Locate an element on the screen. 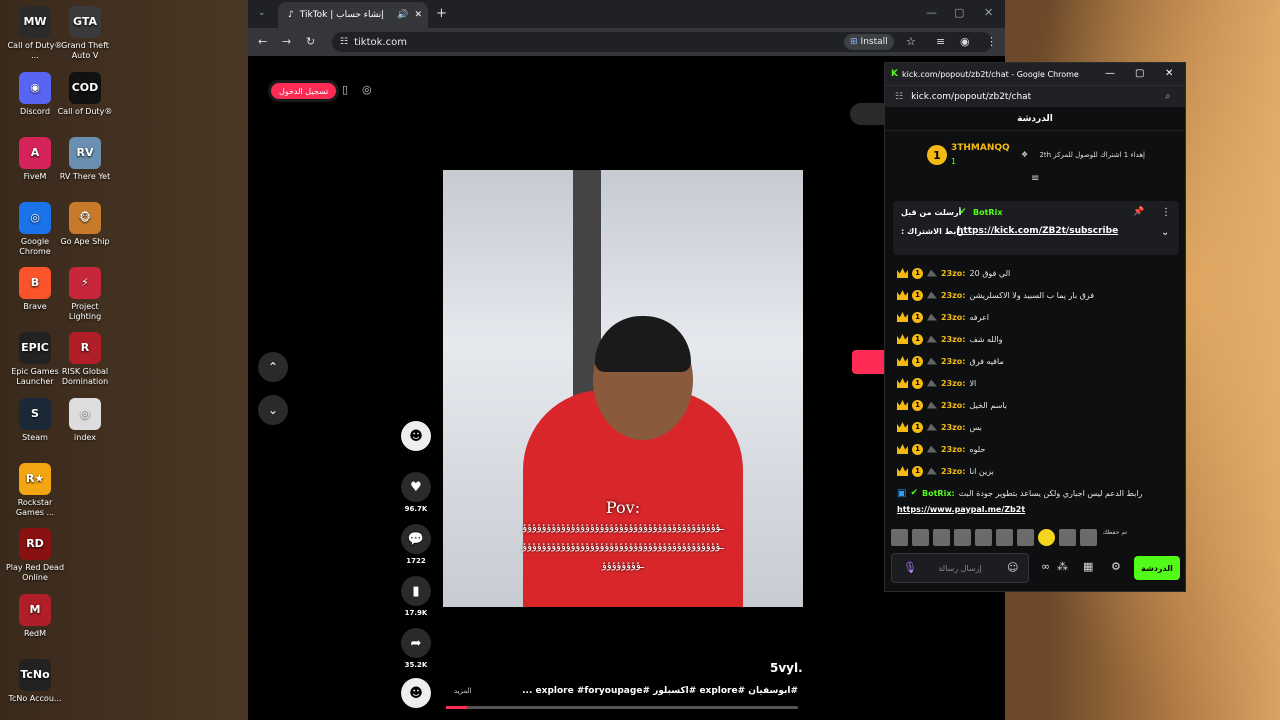  tab-close-icon: ✕ is located at coordinates (421, 15).